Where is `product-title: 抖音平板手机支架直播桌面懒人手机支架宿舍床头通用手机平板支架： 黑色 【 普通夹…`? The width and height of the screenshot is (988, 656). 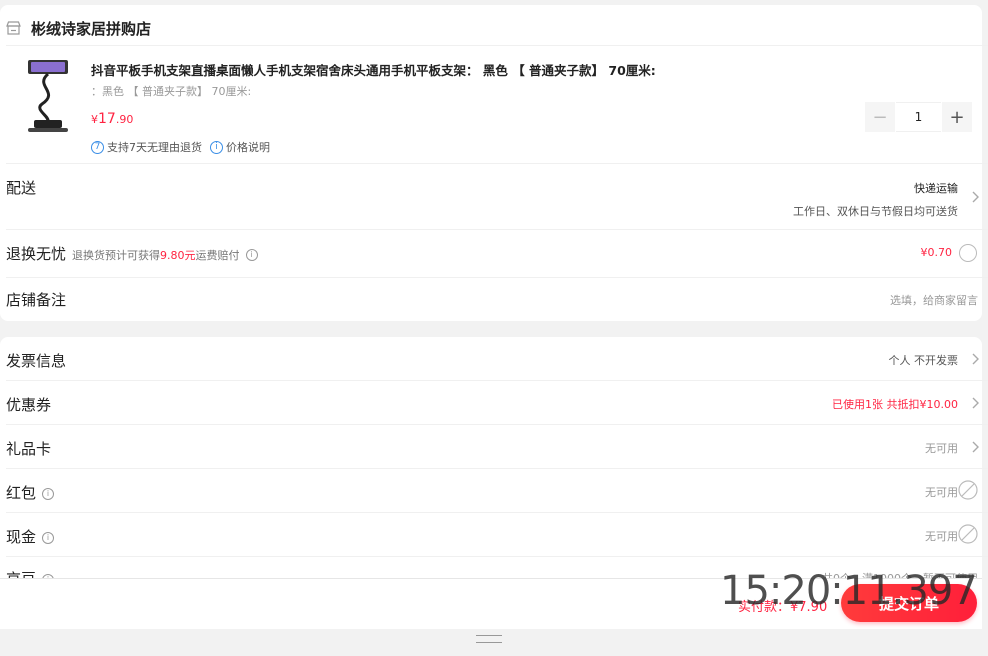
product-title: 抖音平板手机支架直播桌面懒人手机支架宿舍床头通用手机平板支架： 黑色 【 普通夹… is located at coordinates (373, 69).